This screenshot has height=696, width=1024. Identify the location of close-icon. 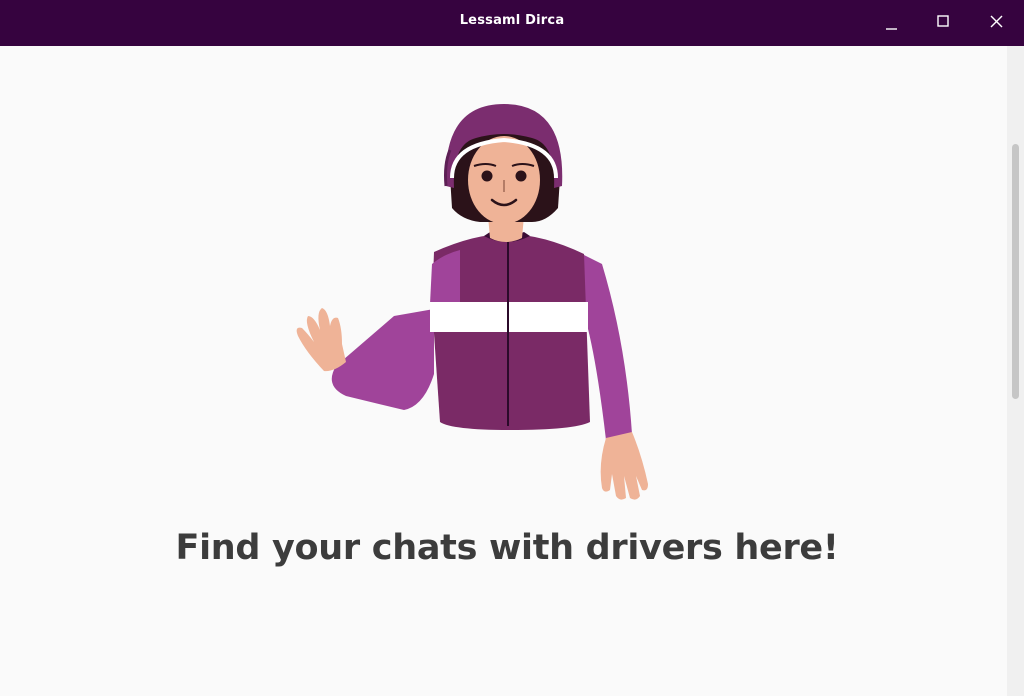
(996, 21).